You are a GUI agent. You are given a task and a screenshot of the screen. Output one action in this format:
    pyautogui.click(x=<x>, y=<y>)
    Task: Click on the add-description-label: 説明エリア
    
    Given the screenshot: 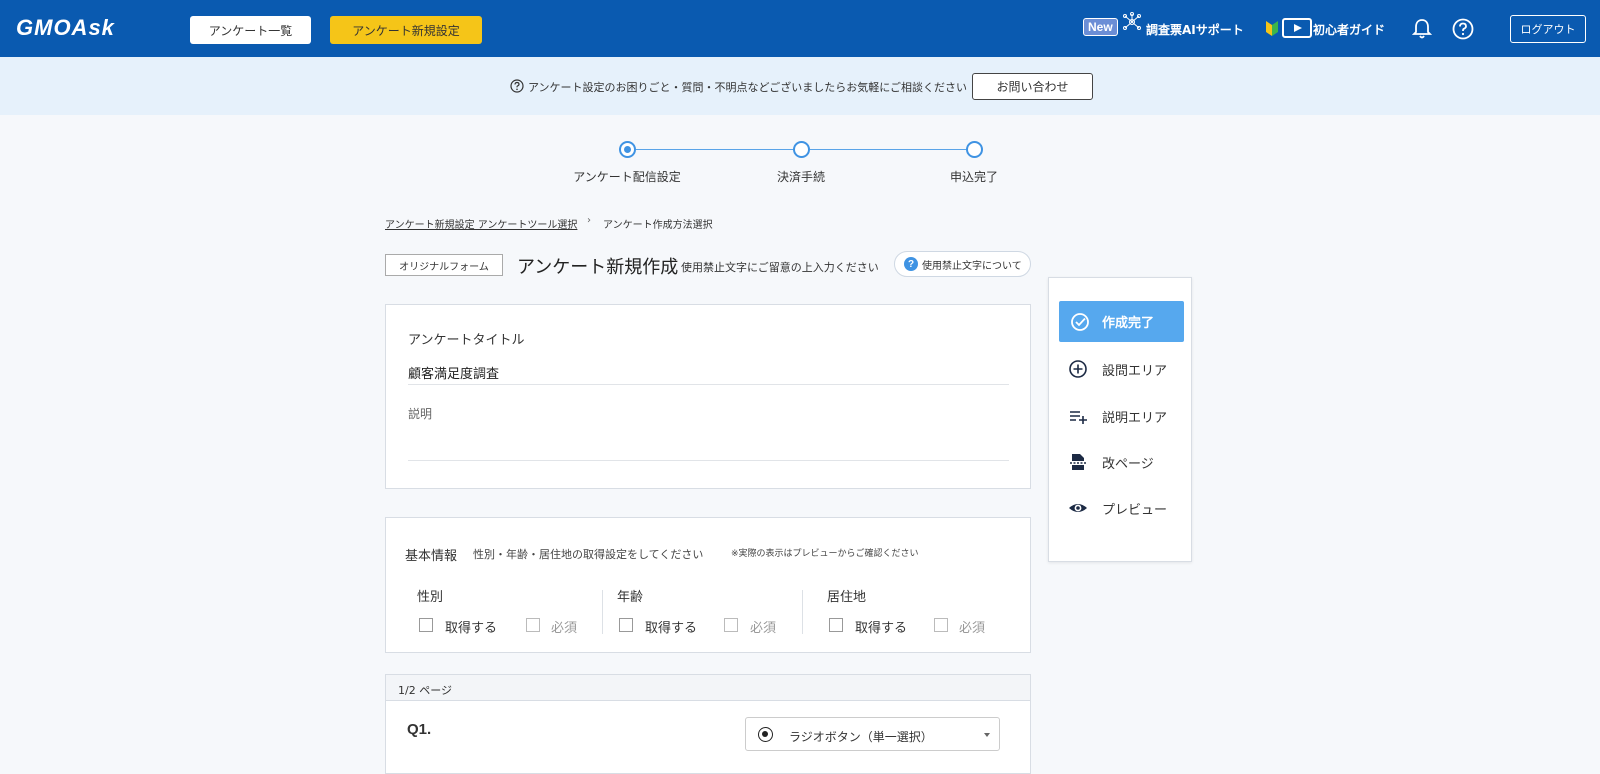 What is the action you would take?
    pyautogui.click(x=1135, y=418)
    